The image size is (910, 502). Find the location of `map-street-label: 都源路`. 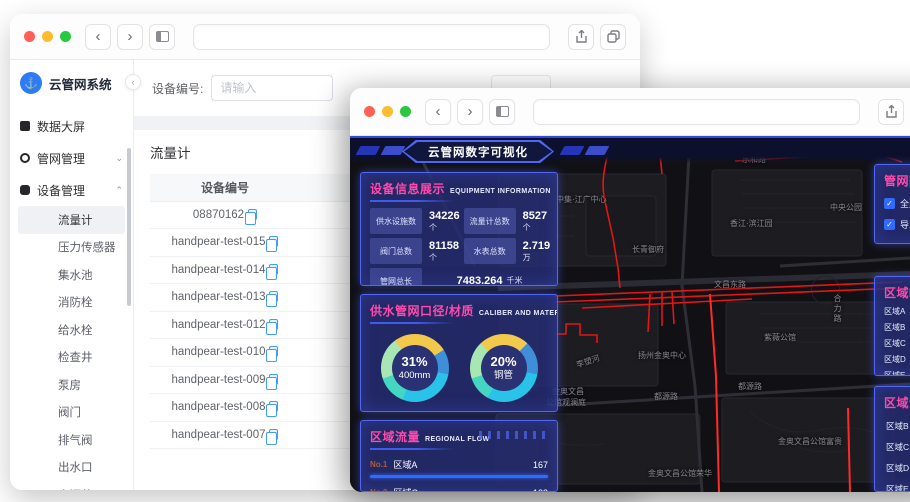

map-street-label: 都源路 is located at coordinates (666, 396).